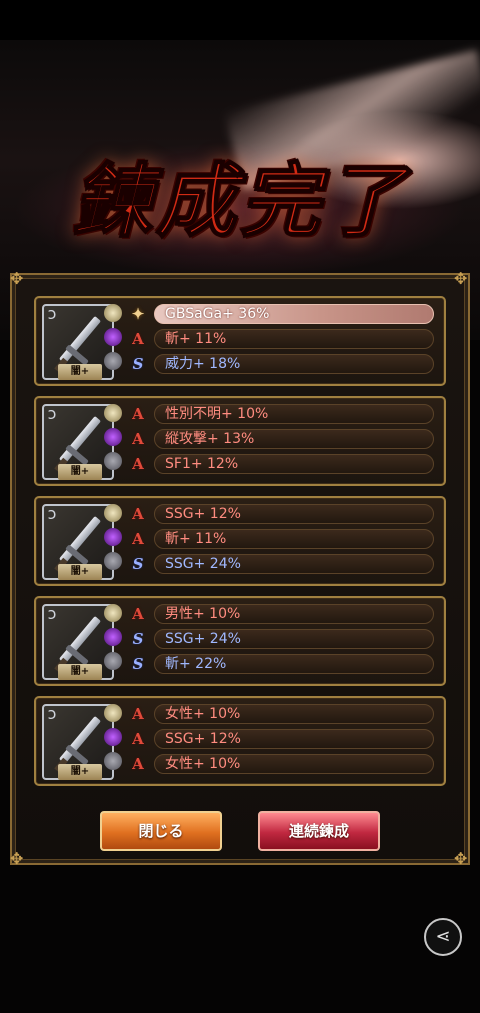 This screenshot has height=1013, width=480. I want to click on skill-list: A 男性+ 10% S SSG+ 24% S 斬+ 22%, so click(281, 640).